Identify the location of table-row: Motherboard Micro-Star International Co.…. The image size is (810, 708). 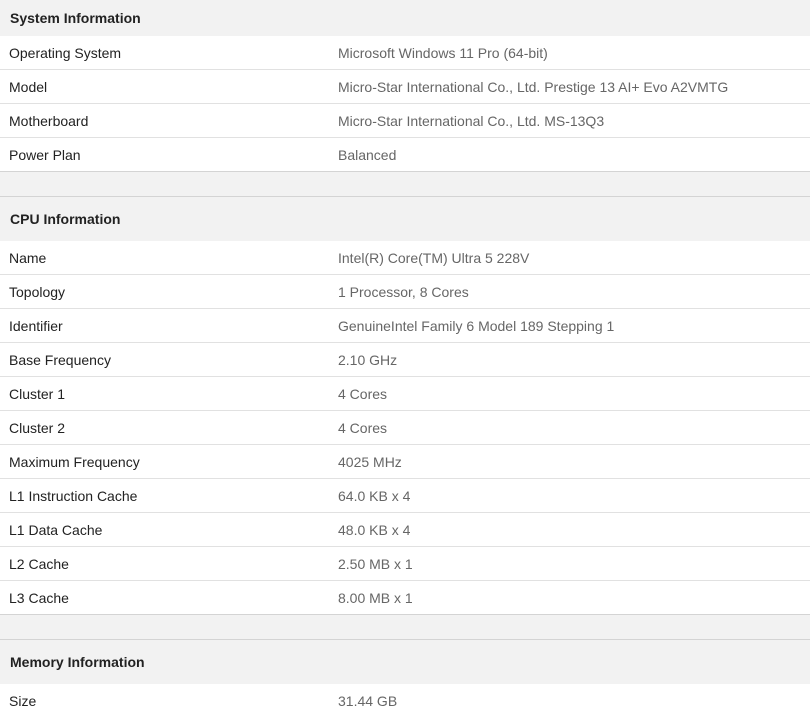
(405, 121).